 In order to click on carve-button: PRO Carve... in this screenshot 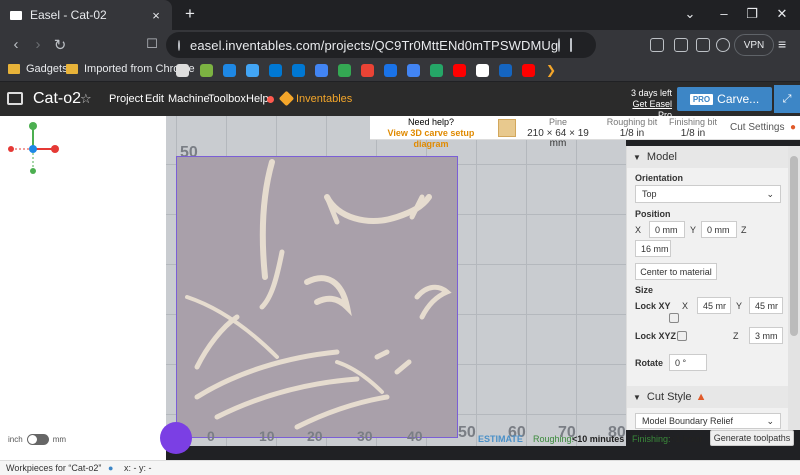, I will do `click(724, 99)`.